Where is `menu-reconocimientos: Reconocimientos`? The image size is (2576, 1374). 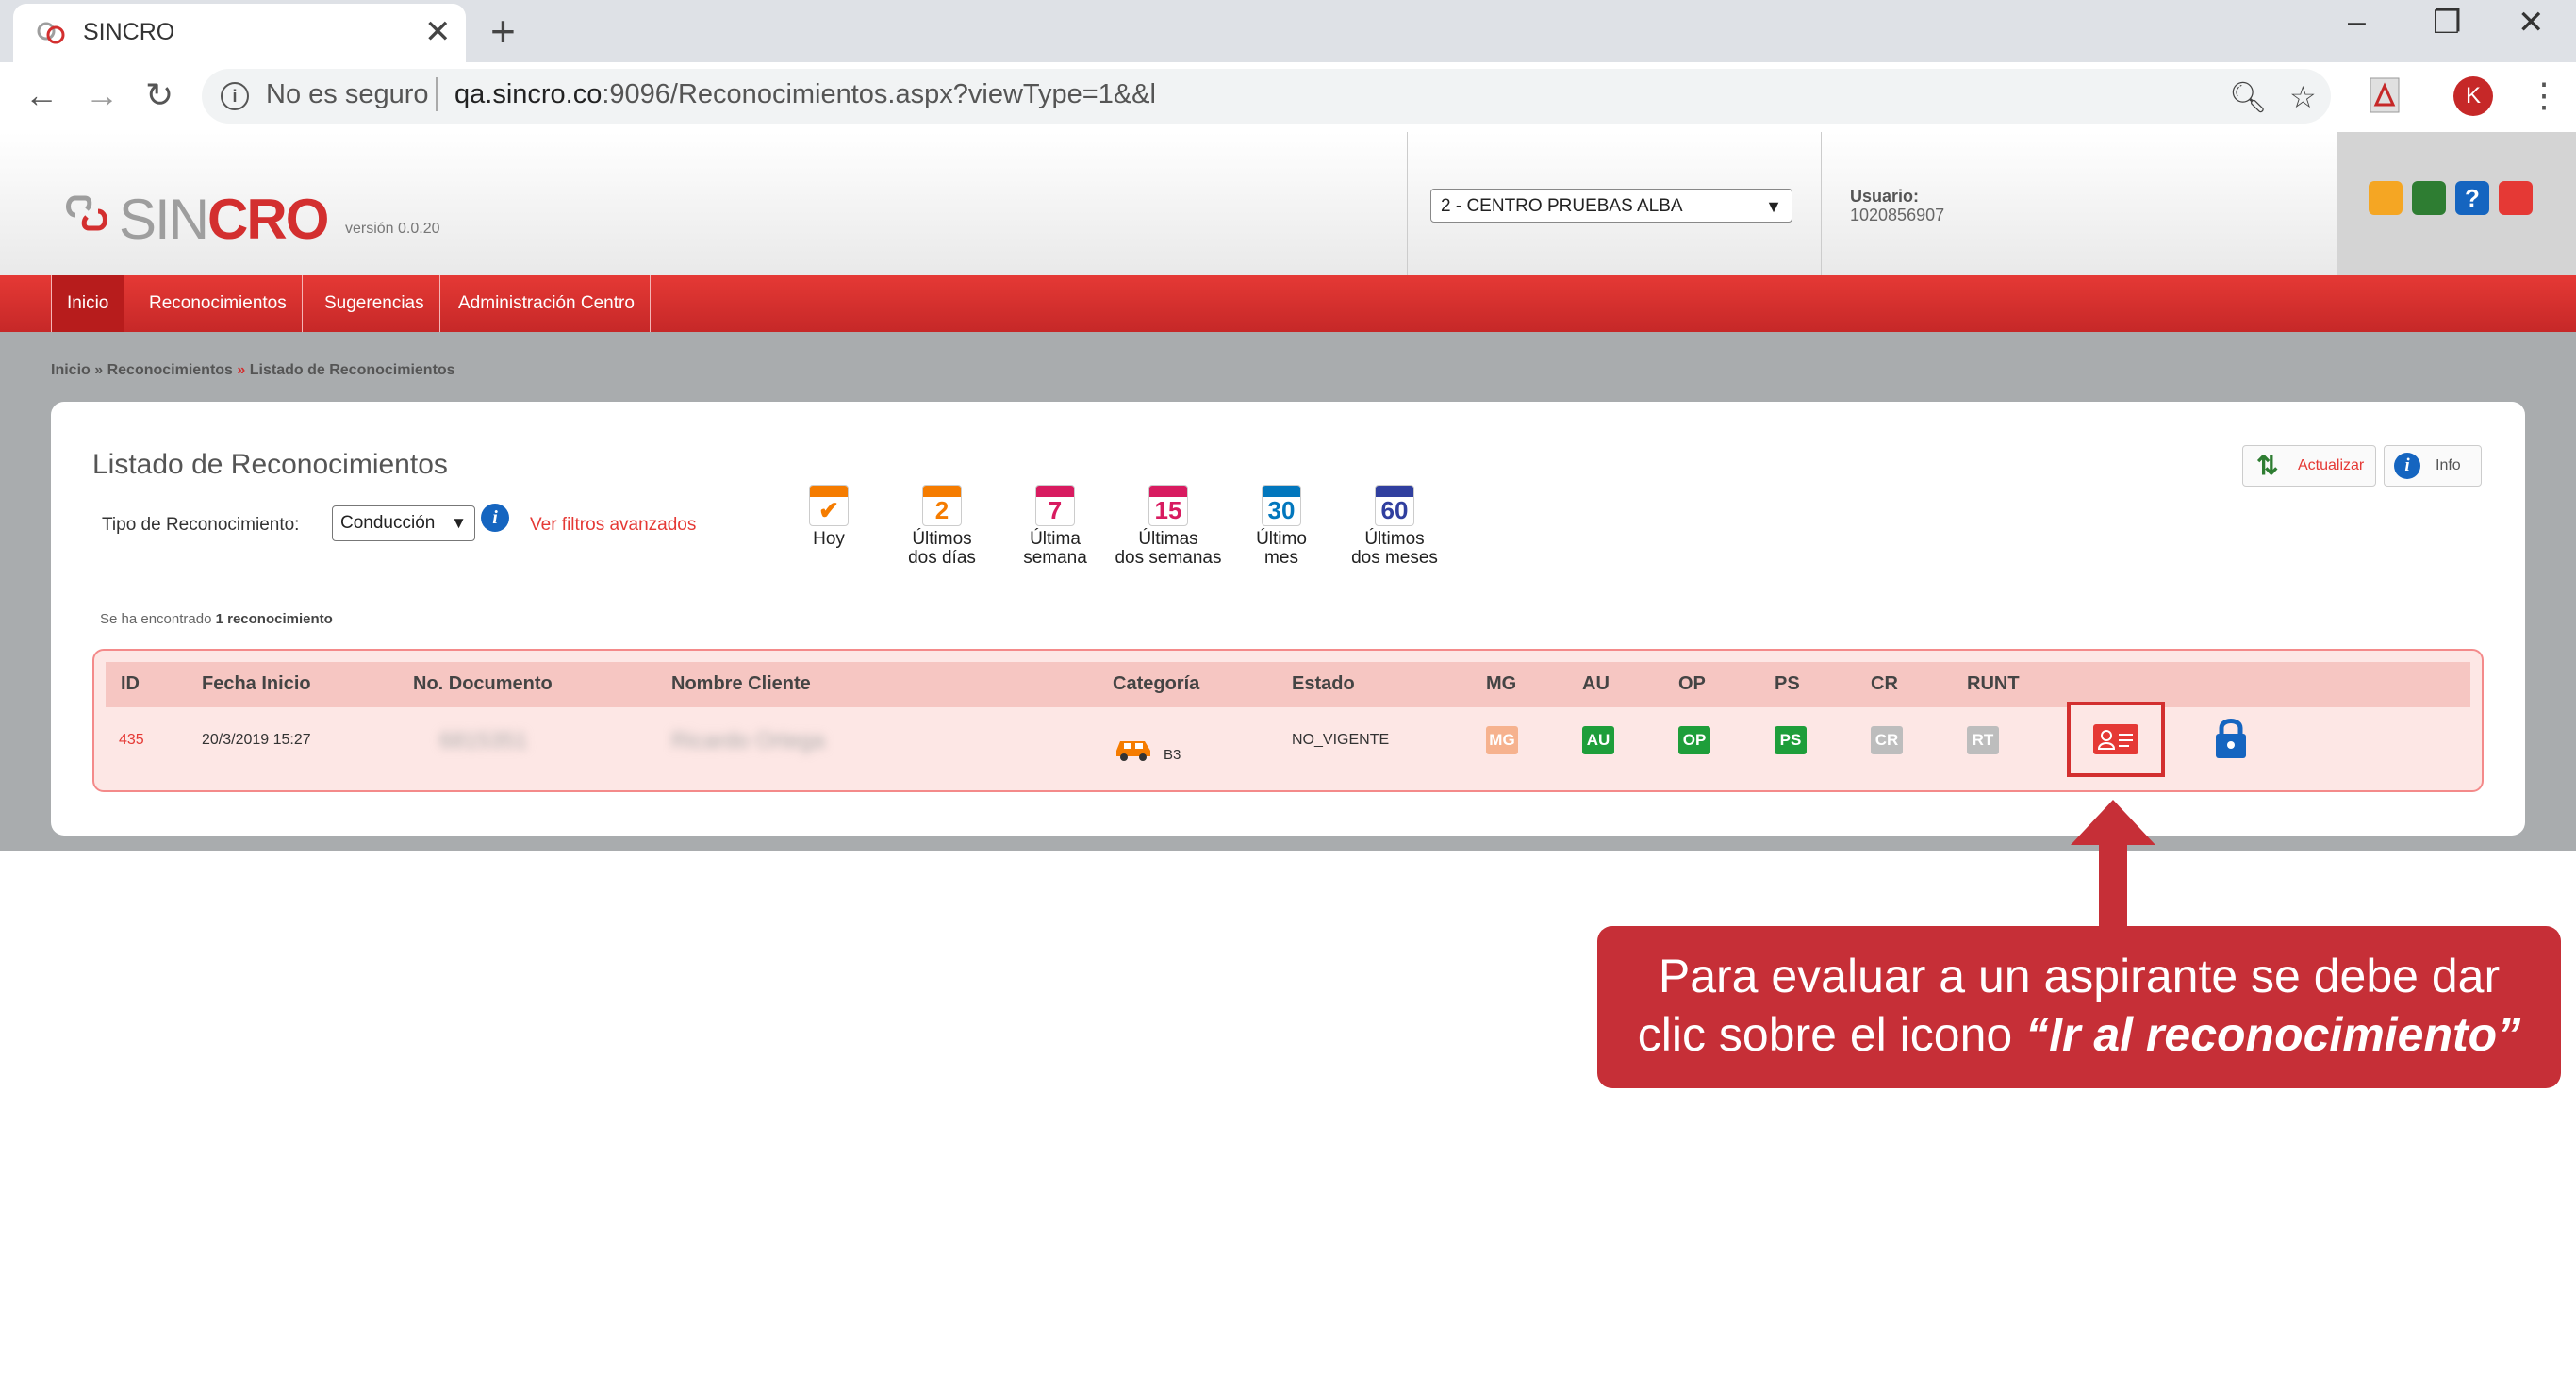 menu-reconocimientos: Reconocimientos is located at coordinates (218, 303).